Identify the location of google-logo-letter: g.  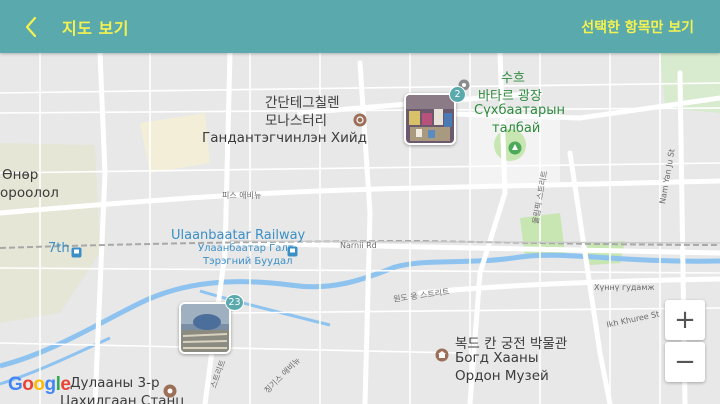
(50, 384).